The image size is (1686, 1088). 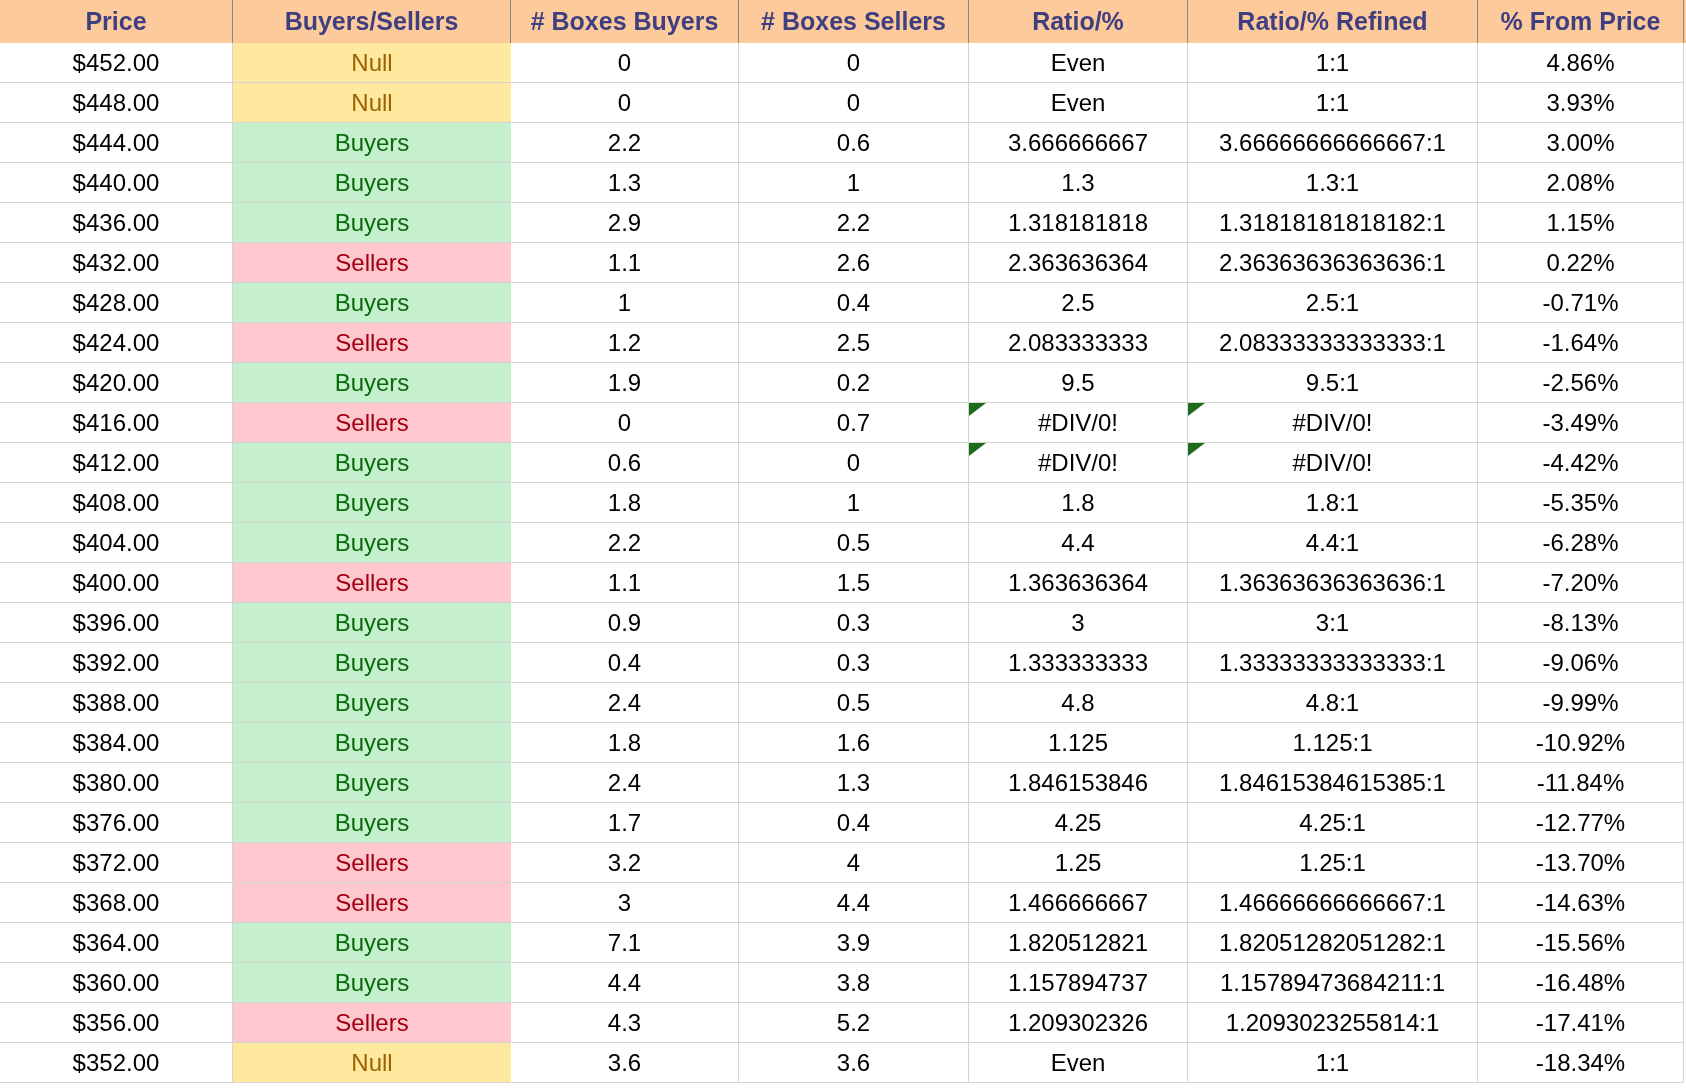 I want to click on ratio-cell: 4.8:1, so click(x=1333, y=703).